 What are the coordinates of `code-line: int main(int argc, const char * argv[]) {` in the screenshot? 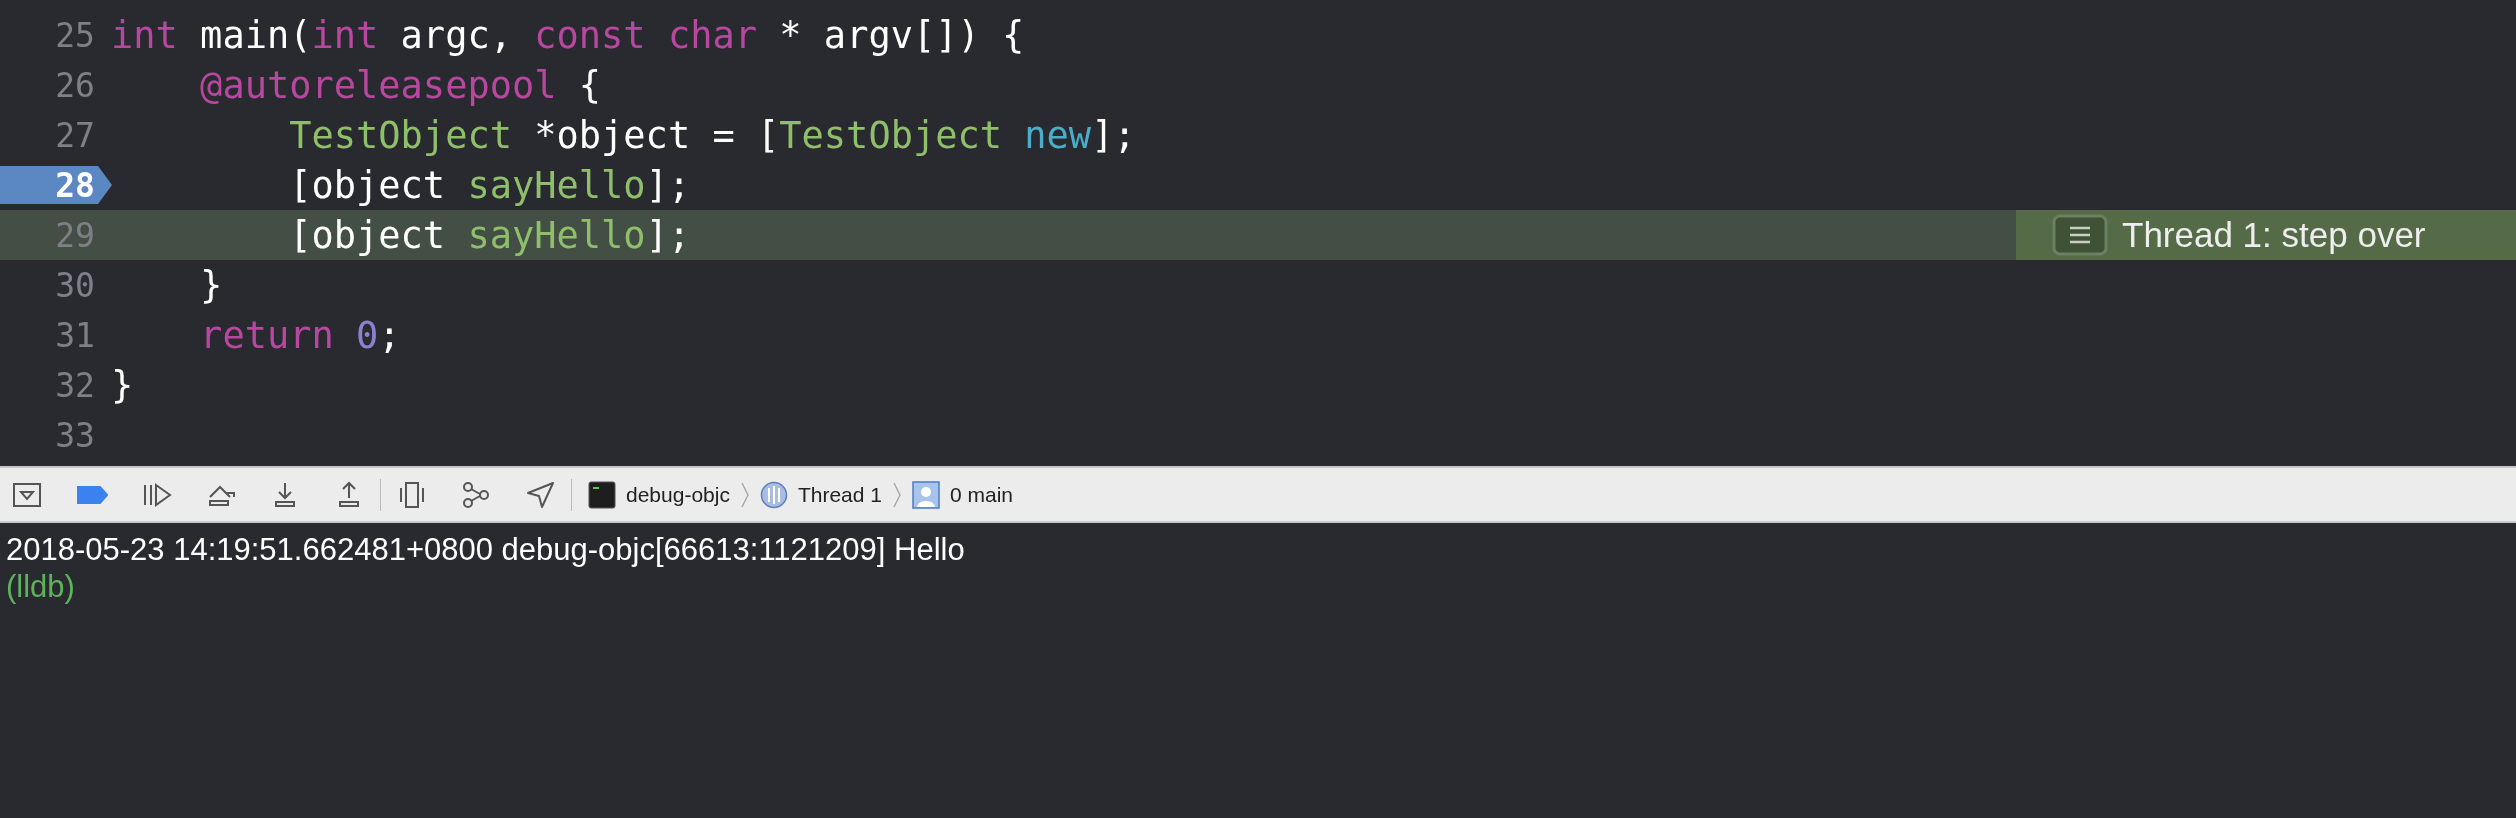 It's located at (568, 35).